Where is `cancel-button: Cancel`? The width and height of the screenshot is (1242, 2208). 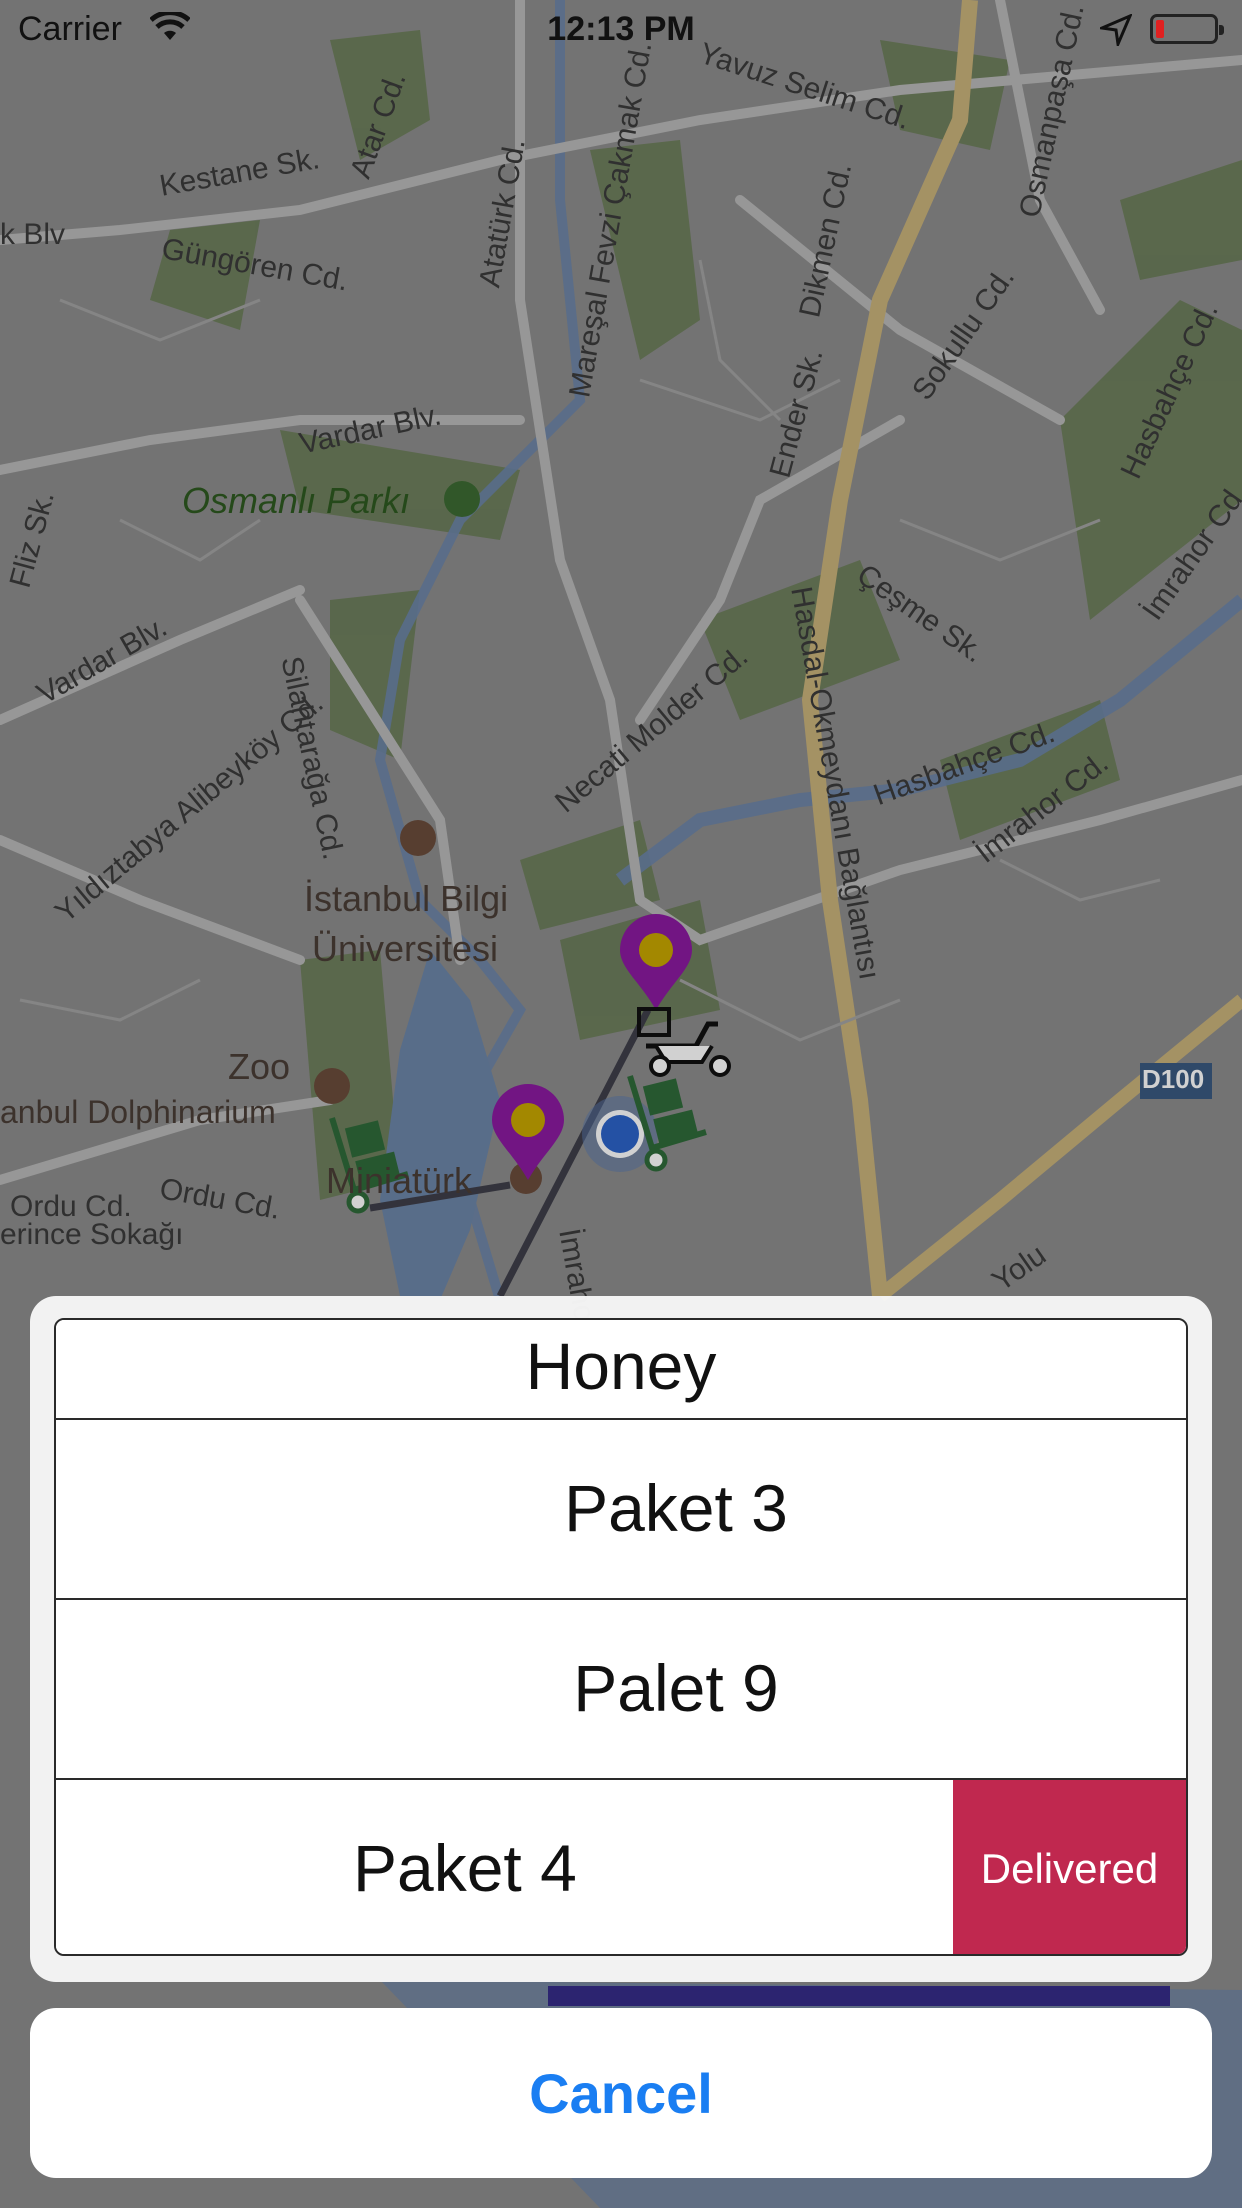
cancel-button: Cancel is located at coordinates (621, 2093).